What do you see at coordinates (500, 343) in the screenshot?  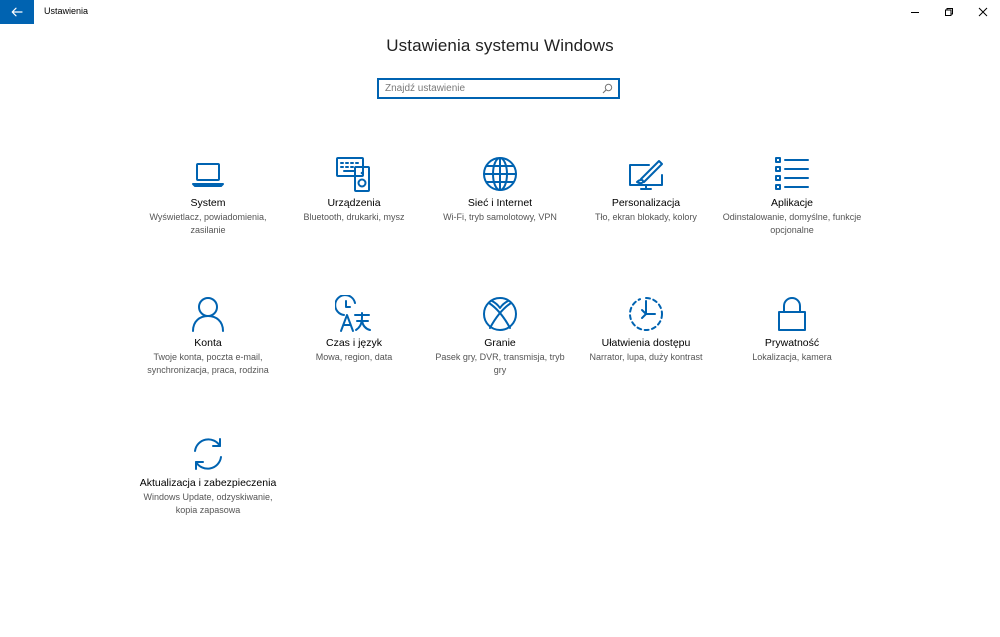 I see `tile-name: Granie` at bounding box center [500, 343].